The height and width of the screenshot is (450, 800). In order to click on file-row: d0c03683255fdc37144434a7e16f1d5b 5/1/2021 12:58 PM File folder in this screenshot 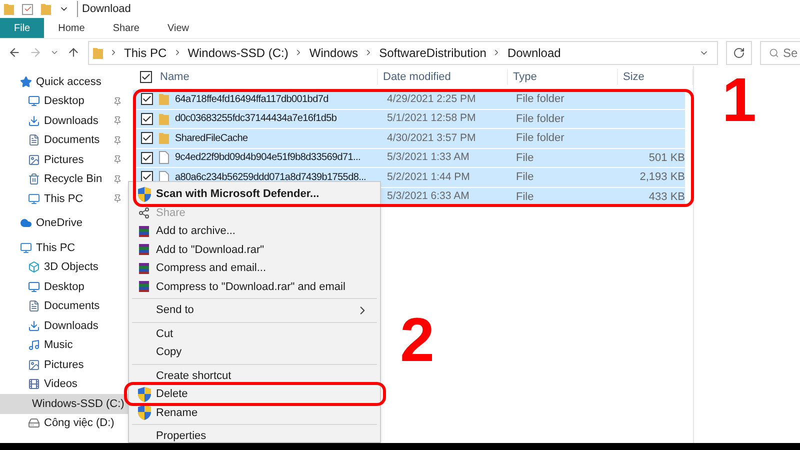, I will do `click(409, 119)`.